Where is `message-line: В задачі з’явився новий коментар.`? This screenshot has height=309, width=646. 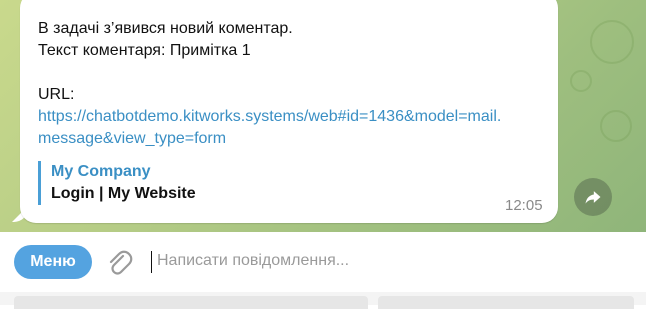 message-line: В задачі з’явився новий коментар. is located at coordinates (165, 28).